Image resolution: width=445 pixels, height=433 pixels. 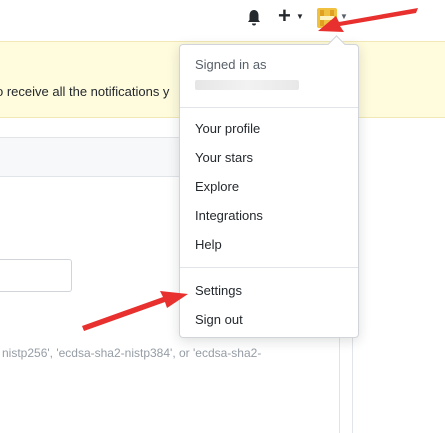 What do you see at coordinates (222, 20) in the screenshot?
I see `top-header: + ▼ ▼` at bounding box center [222, 20].